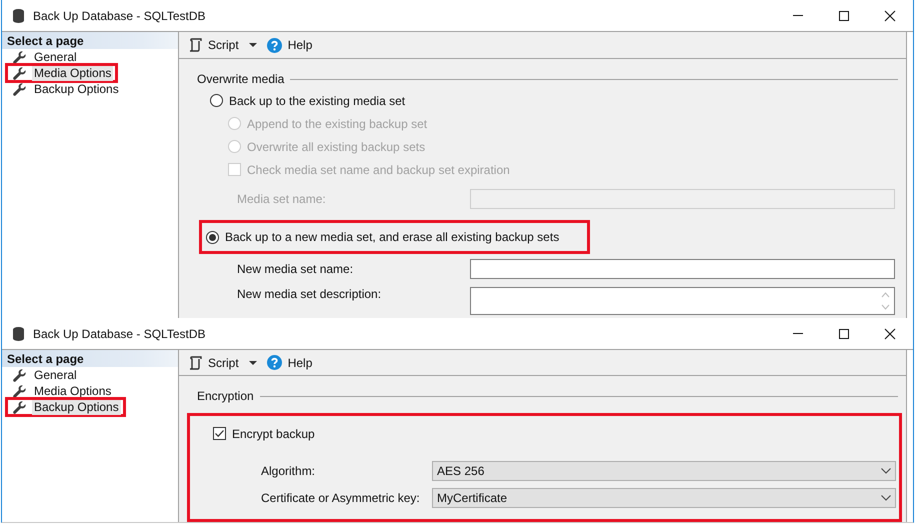  Describe the element at coordinates (309, 294) in the screenshot. I see `field-label: New media set description:` at that location.